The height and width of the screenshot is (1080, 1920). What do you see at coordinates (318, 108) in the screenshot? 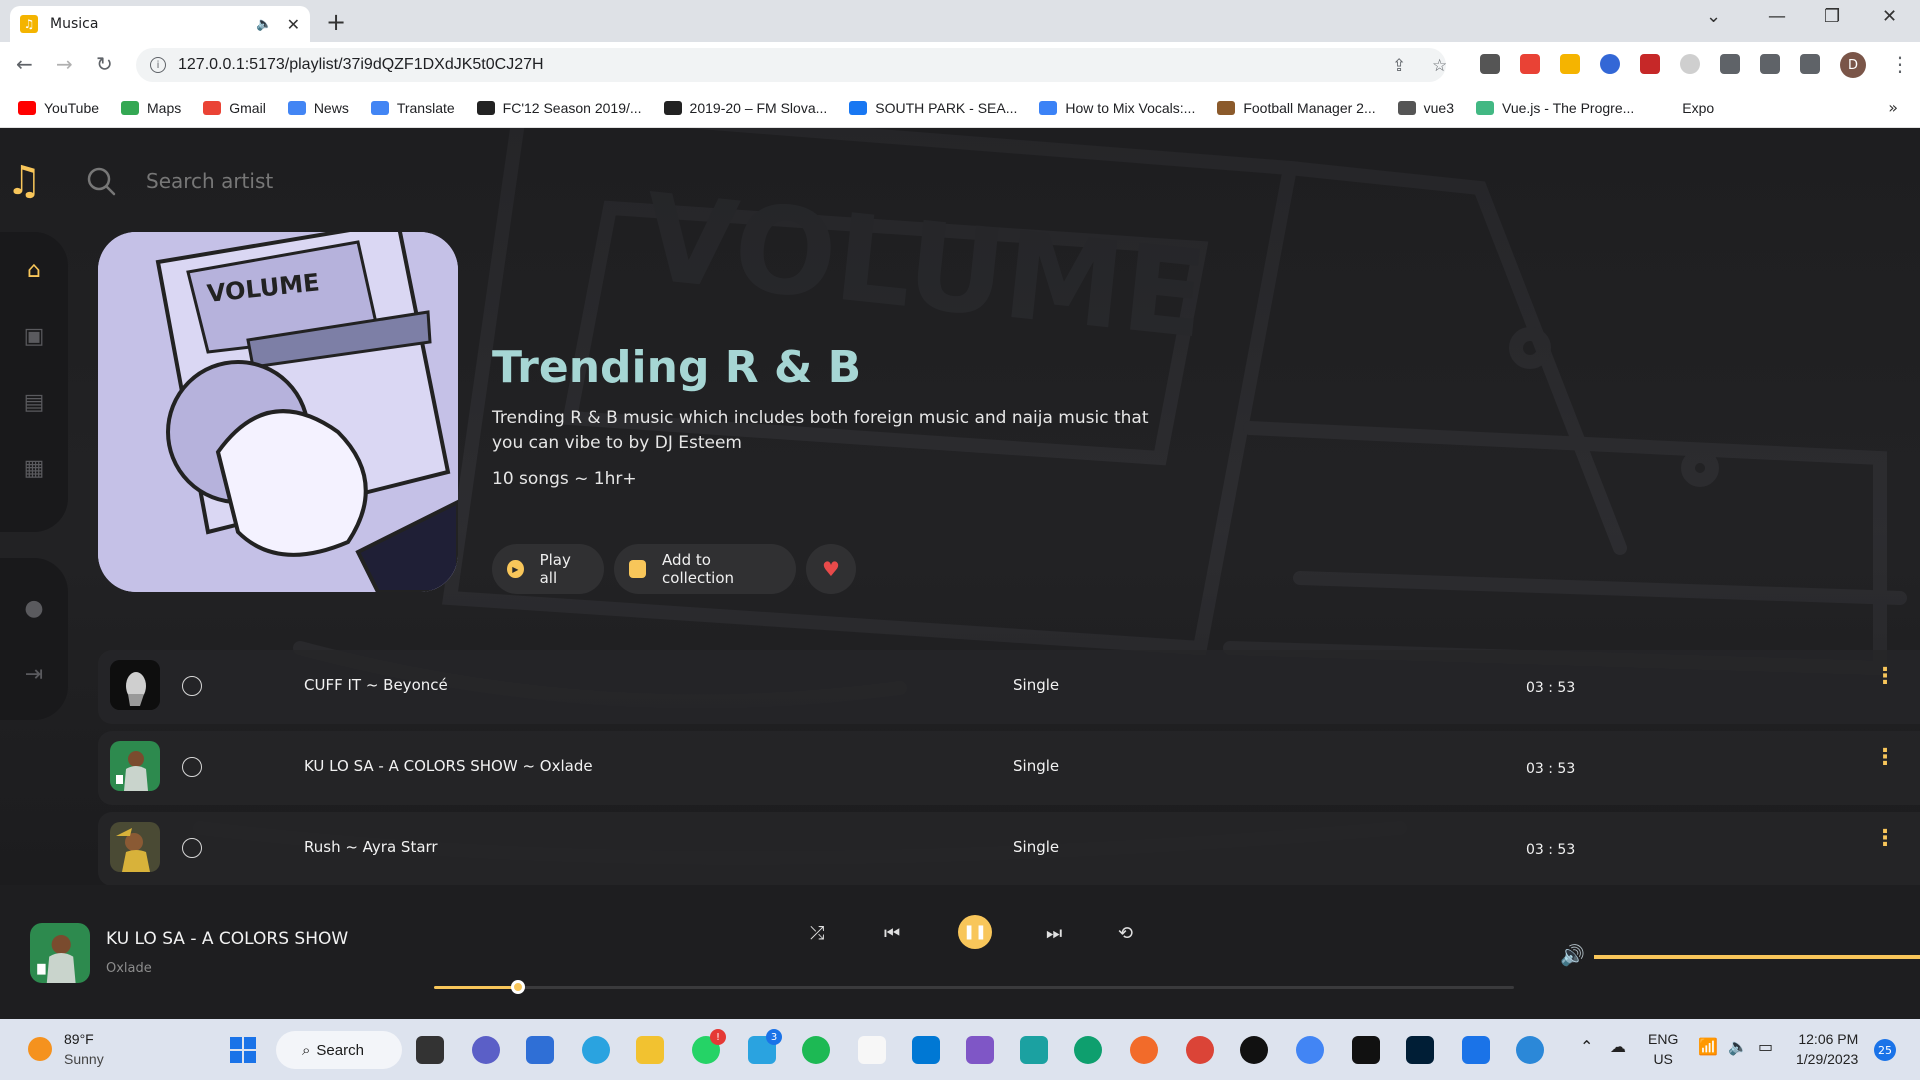
I see `bookmark-news: News` at bounding box center [318, 108].